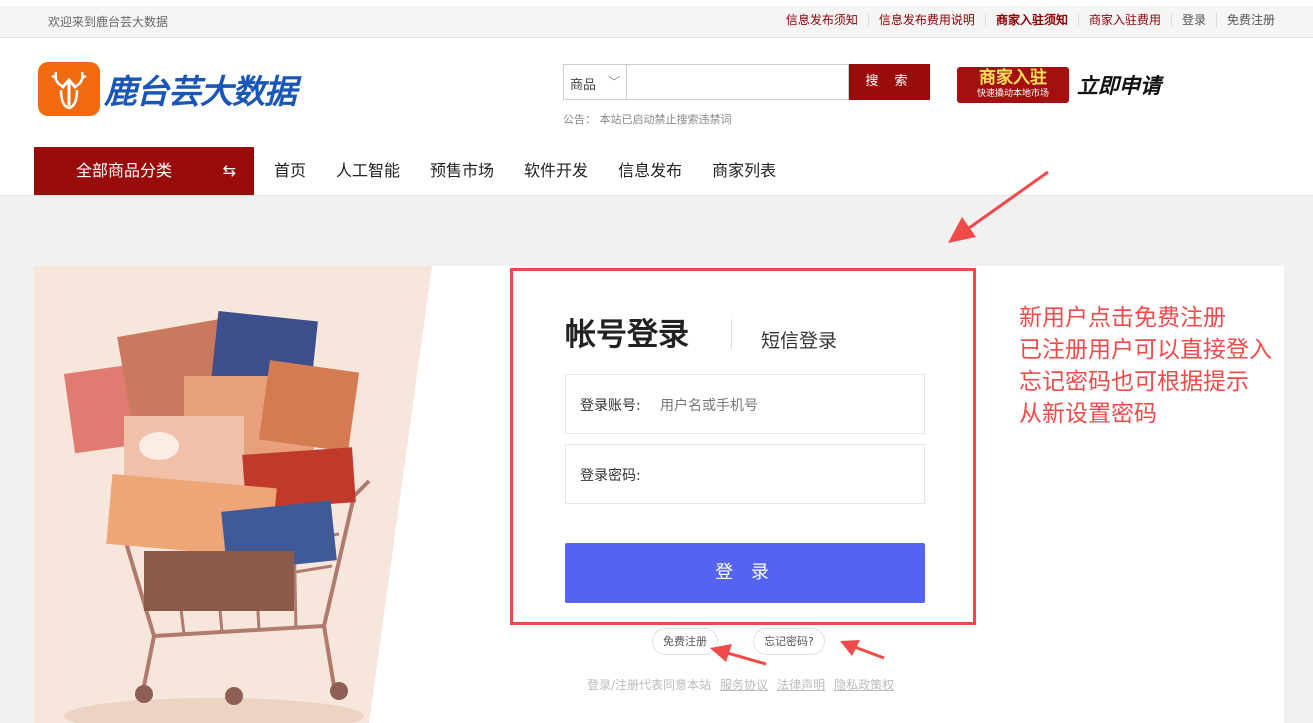  Describe the element at coordinates (627, 331) in the screenshot. I see `account-login-tab: 帐号登录` at that location.